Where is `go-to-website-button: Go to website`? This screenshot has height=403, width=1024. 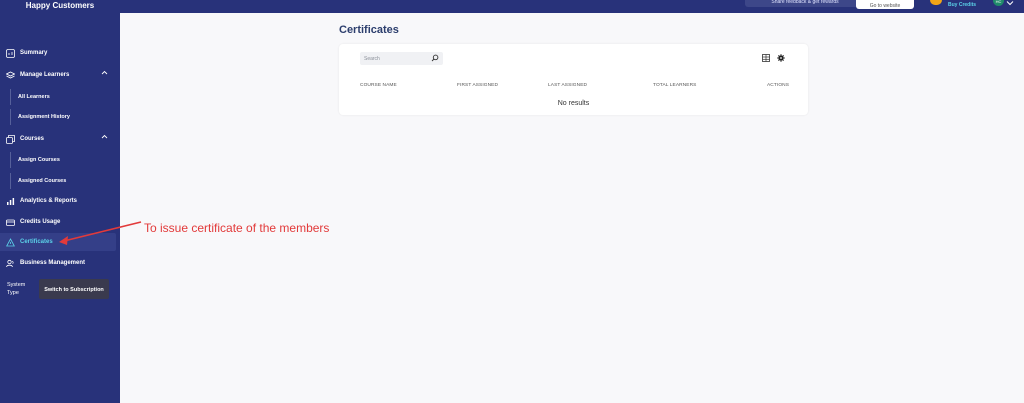 go-to-website-button: Go to website is located at coordinates (885, 4).